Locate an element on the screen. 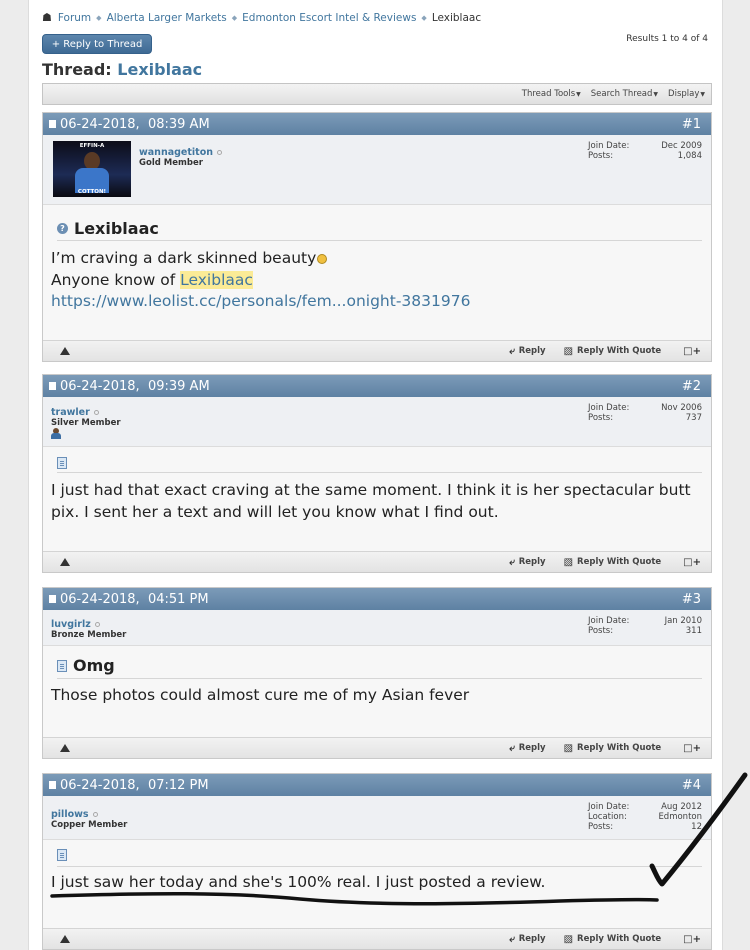  home-icon: ☗ is located at coordinates (47, 17).